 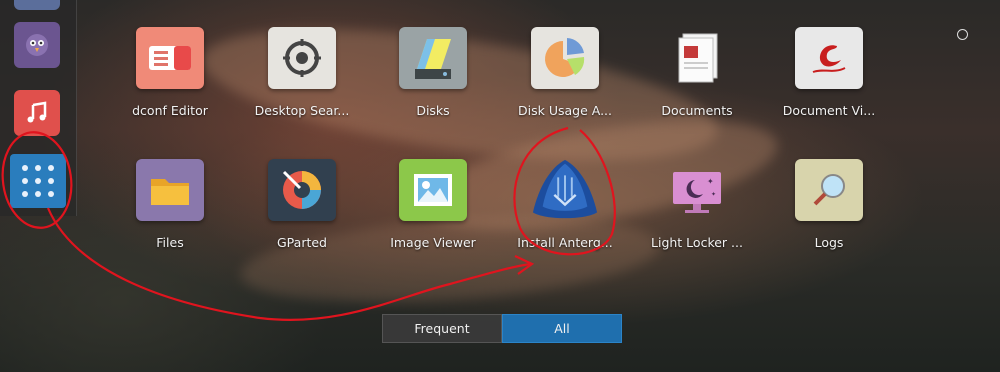 I want to click on app-label: Disks, so click(x=433, y=110).